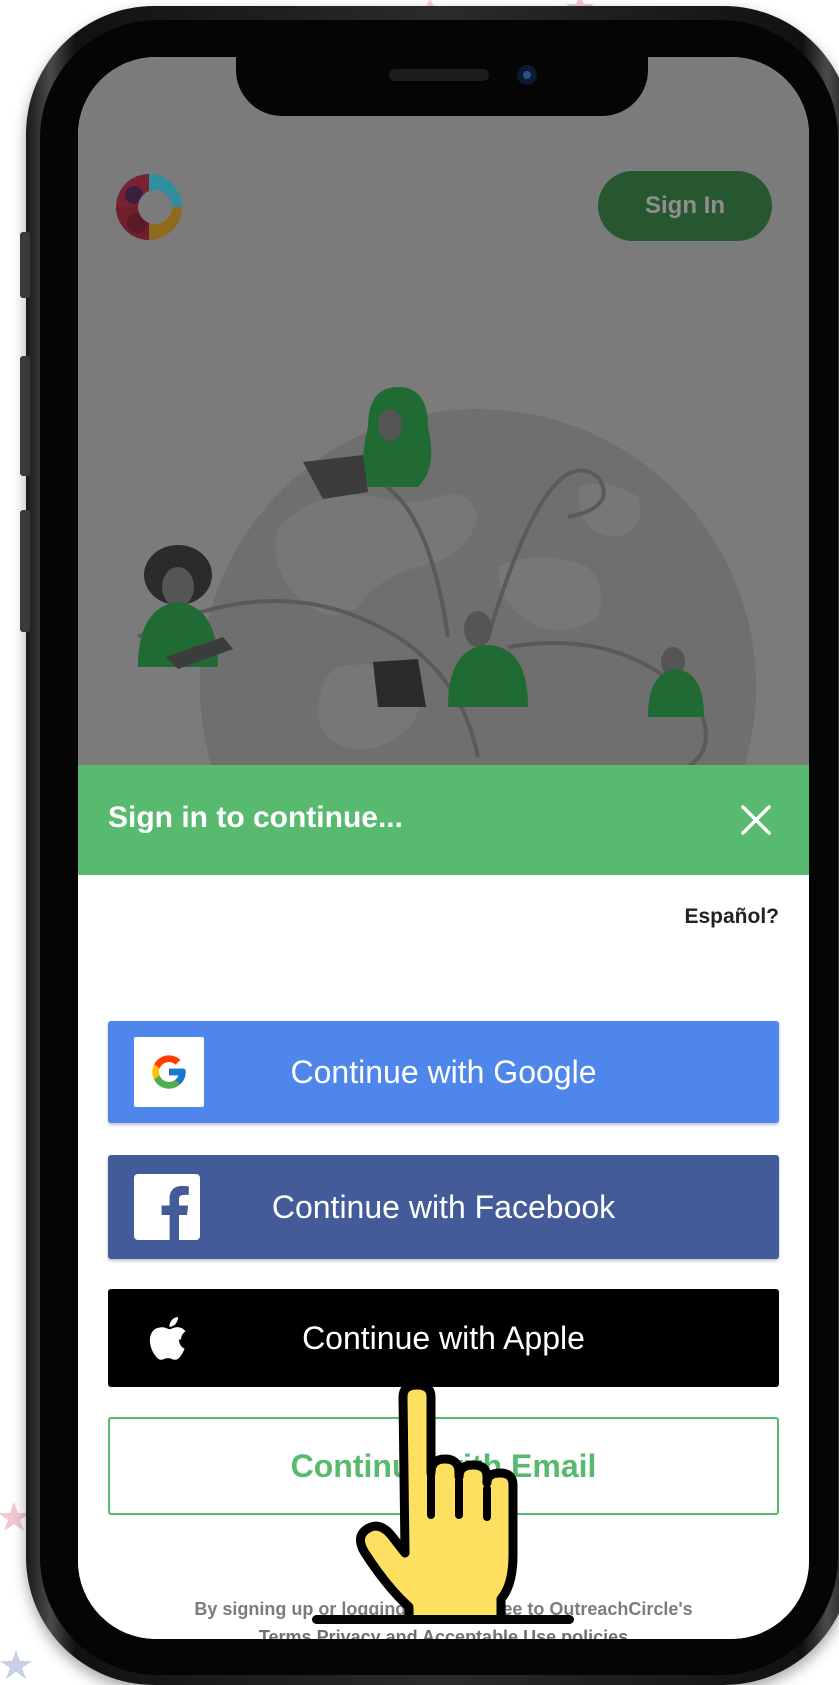  I want to click on continue-with-facebook-button: Continue with Facebook, so click(443, 1207).